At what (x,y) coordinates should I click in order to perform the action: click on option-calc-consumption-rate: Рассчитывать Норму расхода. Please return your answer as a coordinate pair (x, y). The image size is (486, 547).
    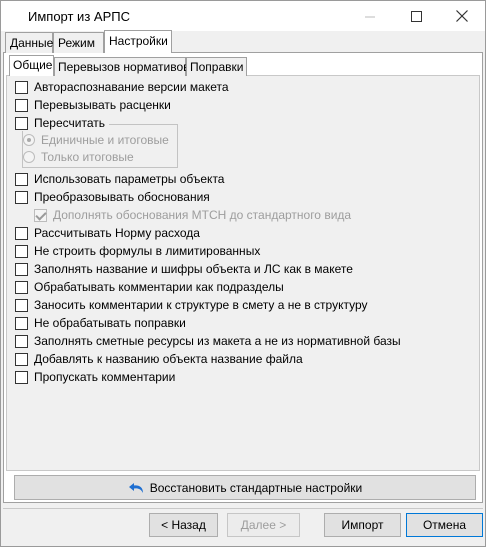
    Looking at the image, I should click on (107, 233).